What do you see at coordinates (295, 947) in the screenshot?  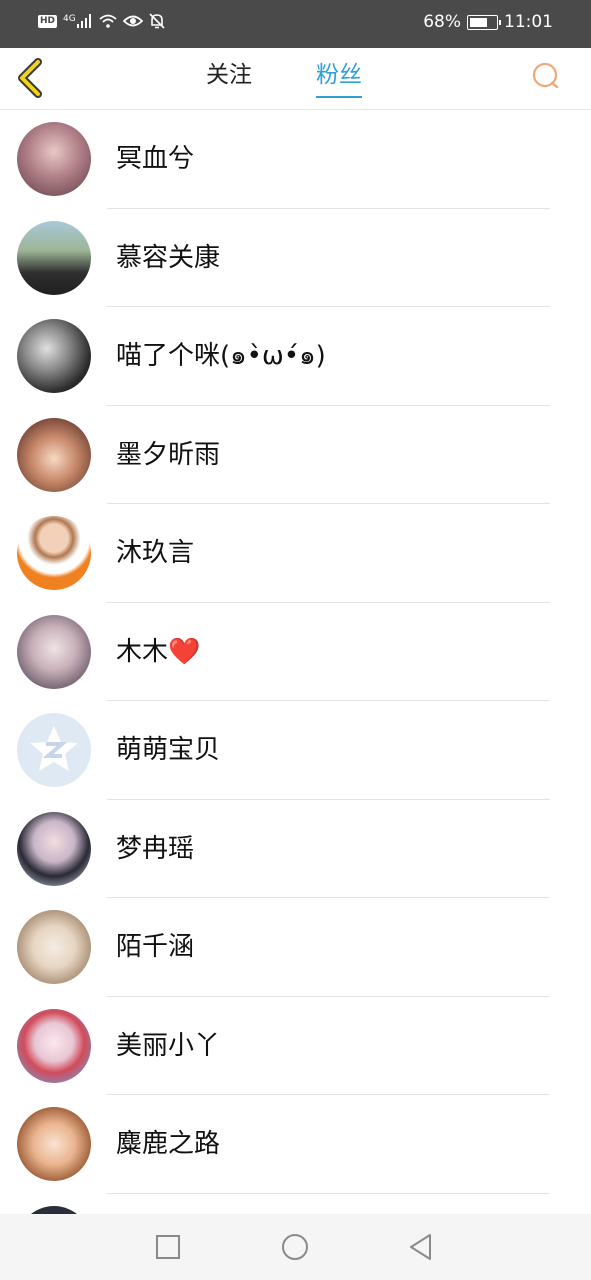 I see `list-item: 陌千涵` at bounding box center [295, 947].